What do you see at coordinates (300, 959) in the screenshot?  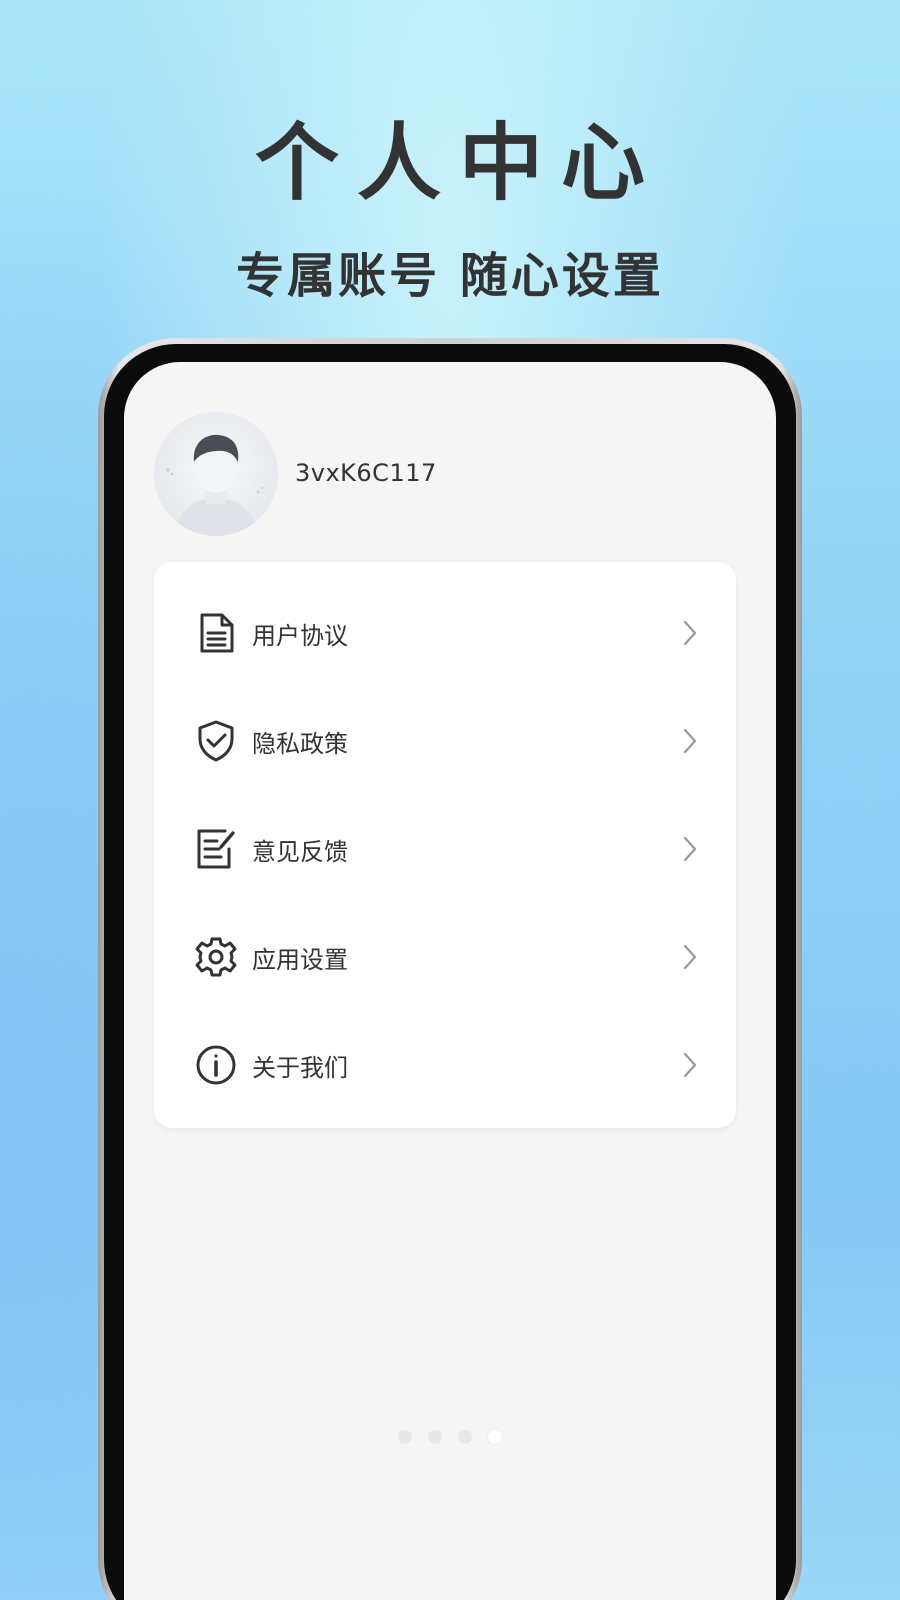 I see `menu-item-label: 应用设置` at bounding box center [300, 959].